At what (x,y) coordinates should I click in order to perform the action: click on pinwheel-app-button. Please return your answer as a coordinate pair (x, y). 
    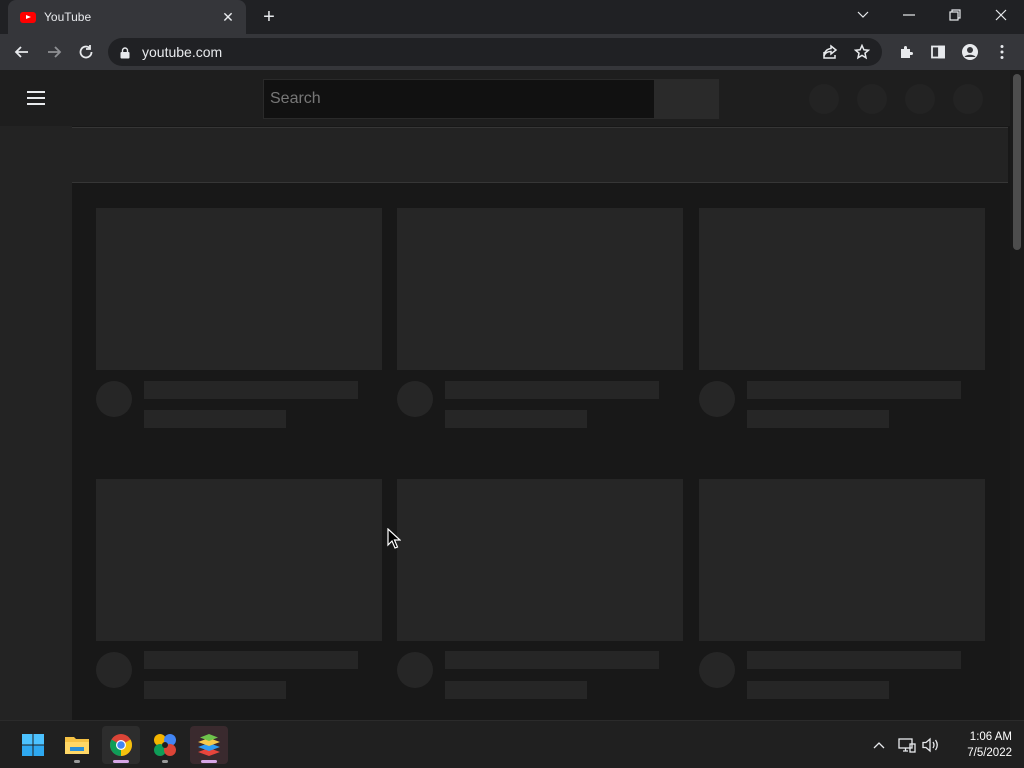
    Looking at the image, I should click on (165, 745).